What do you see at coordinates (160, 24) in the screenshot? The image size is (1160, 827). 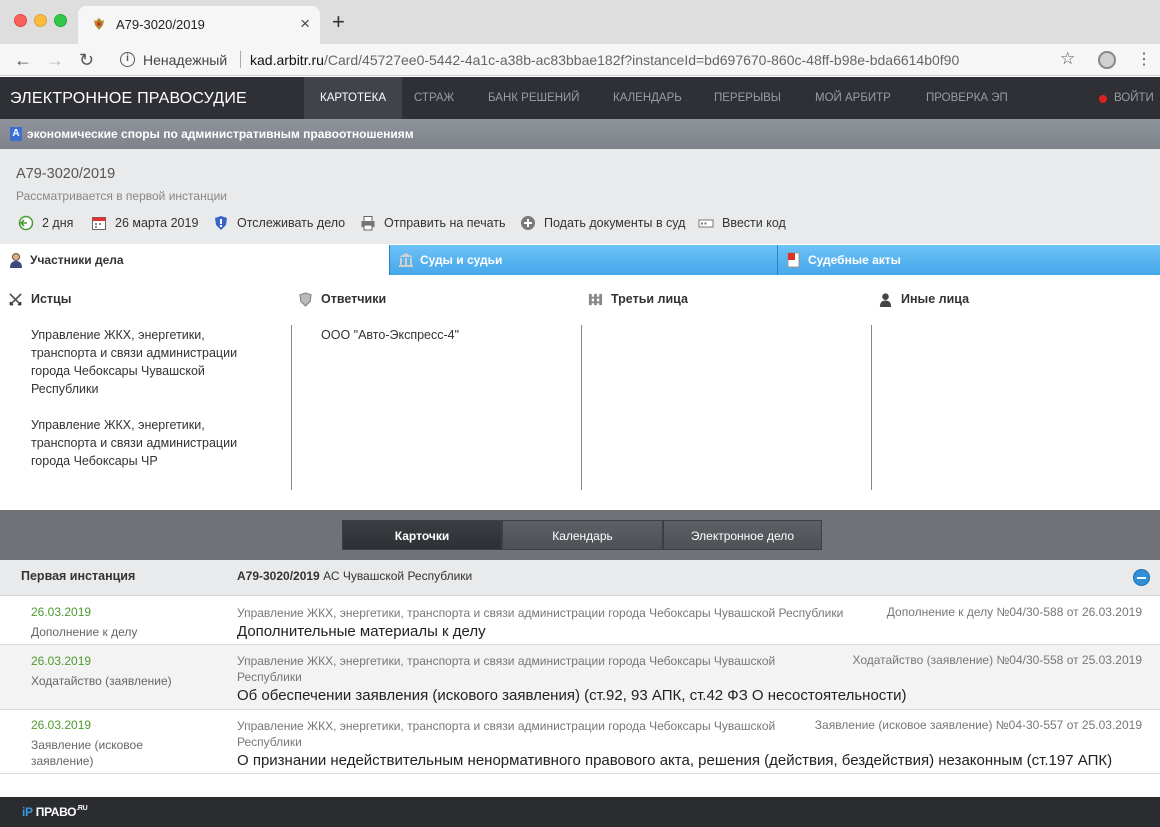 I see `tab-title: А79-3020/2019` at bounding box center [160, 24].